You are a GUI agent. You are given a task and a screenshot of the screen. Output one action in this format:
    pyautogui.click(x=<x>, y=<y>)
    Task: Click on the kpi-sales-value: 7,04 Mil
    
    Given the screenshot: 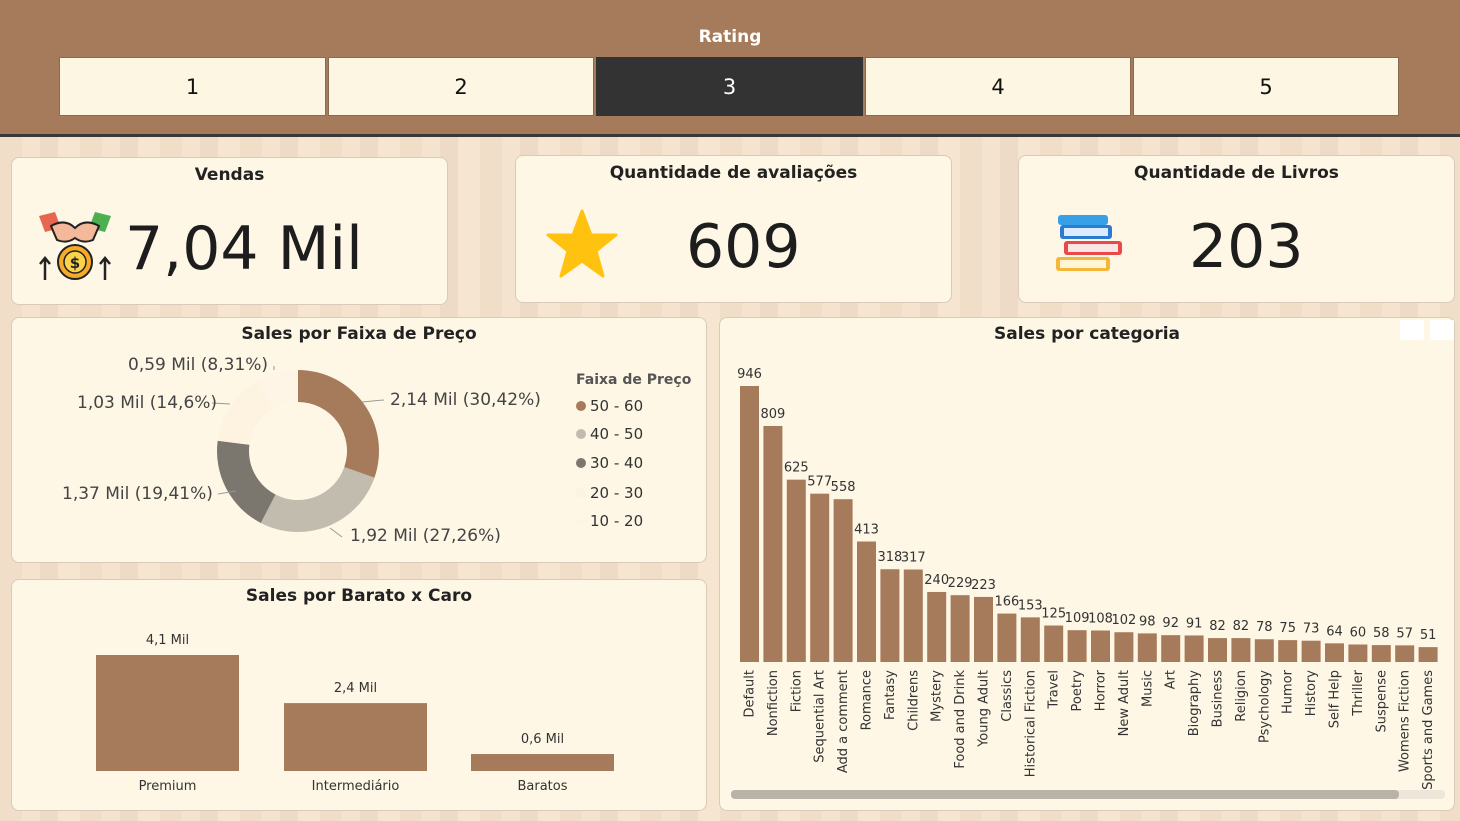 What is the action you would take?
    pyautogui.click(x=244, y=249)
    